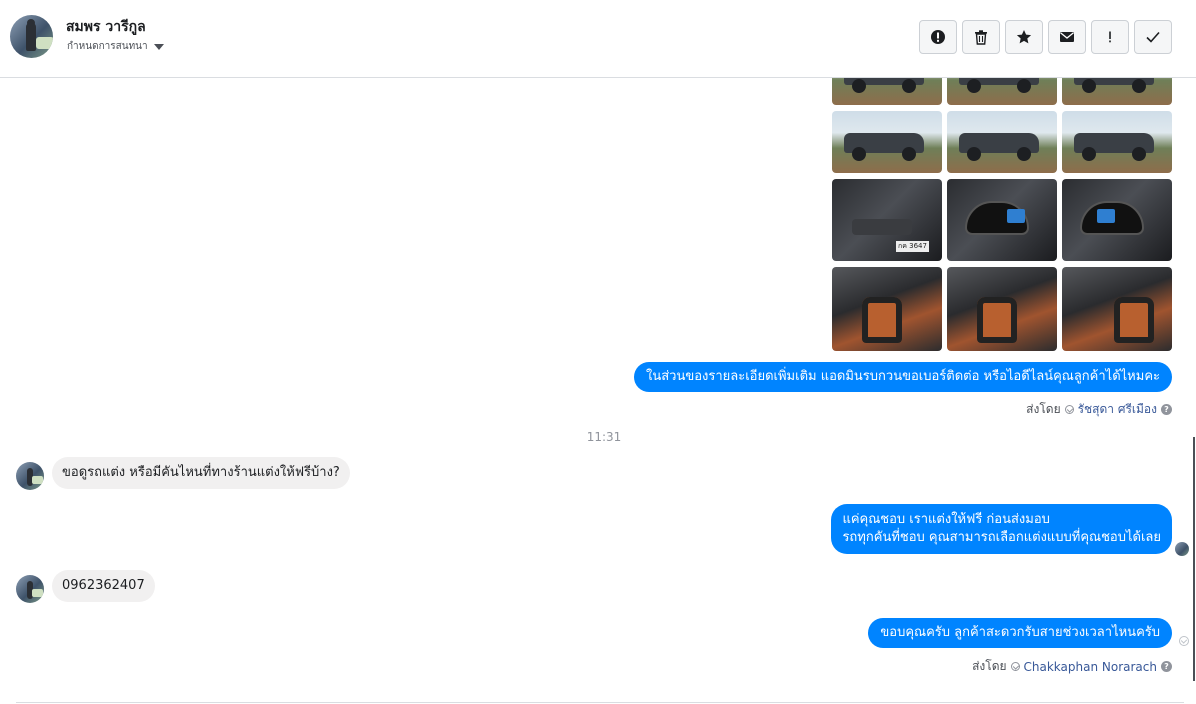 This screenshot has width=1196, height=704. Describe the element at coordinates (107, 46) in the screenshot. I see `conversation-settings-label: กำหนดการสนทนา` at that location.